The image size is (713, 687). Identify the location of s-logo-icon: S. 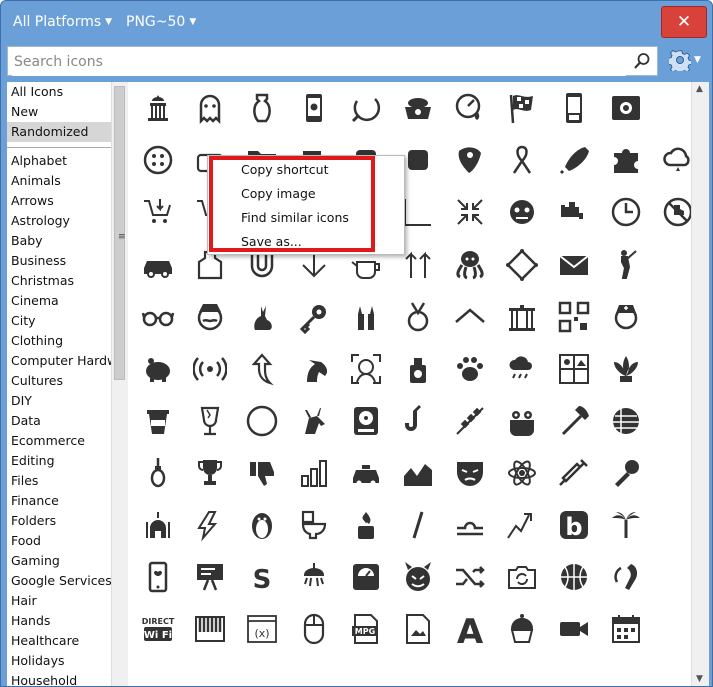
(262, 577).